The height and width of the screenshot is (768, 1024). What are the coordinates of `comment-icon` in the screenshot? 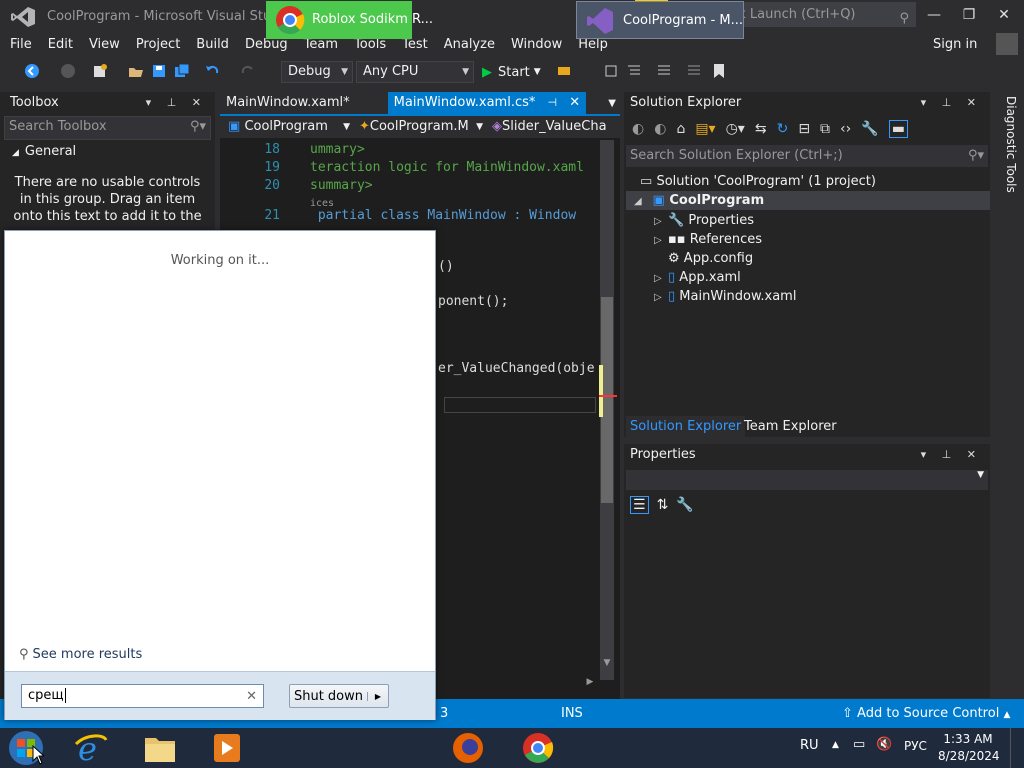 It's located at (664, 71).